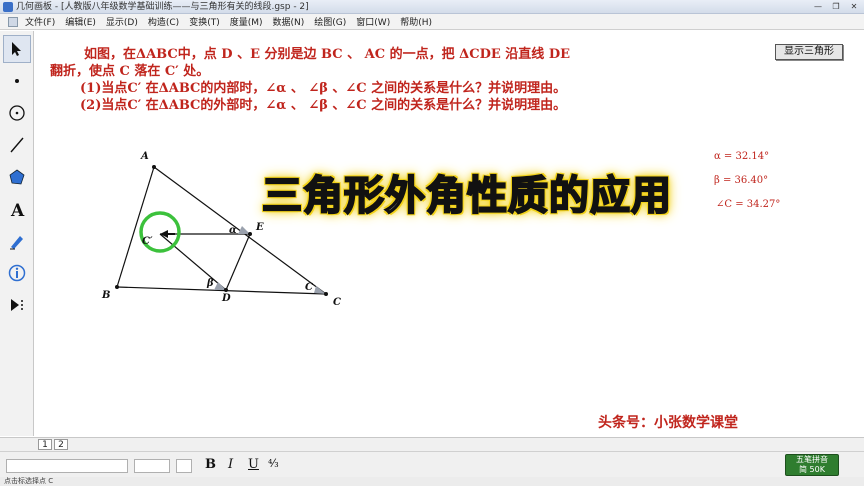 Image resolution: width=864 pixels, height=486 pixels. I want to click on pointer-cursor-icon, so click(167, 234).